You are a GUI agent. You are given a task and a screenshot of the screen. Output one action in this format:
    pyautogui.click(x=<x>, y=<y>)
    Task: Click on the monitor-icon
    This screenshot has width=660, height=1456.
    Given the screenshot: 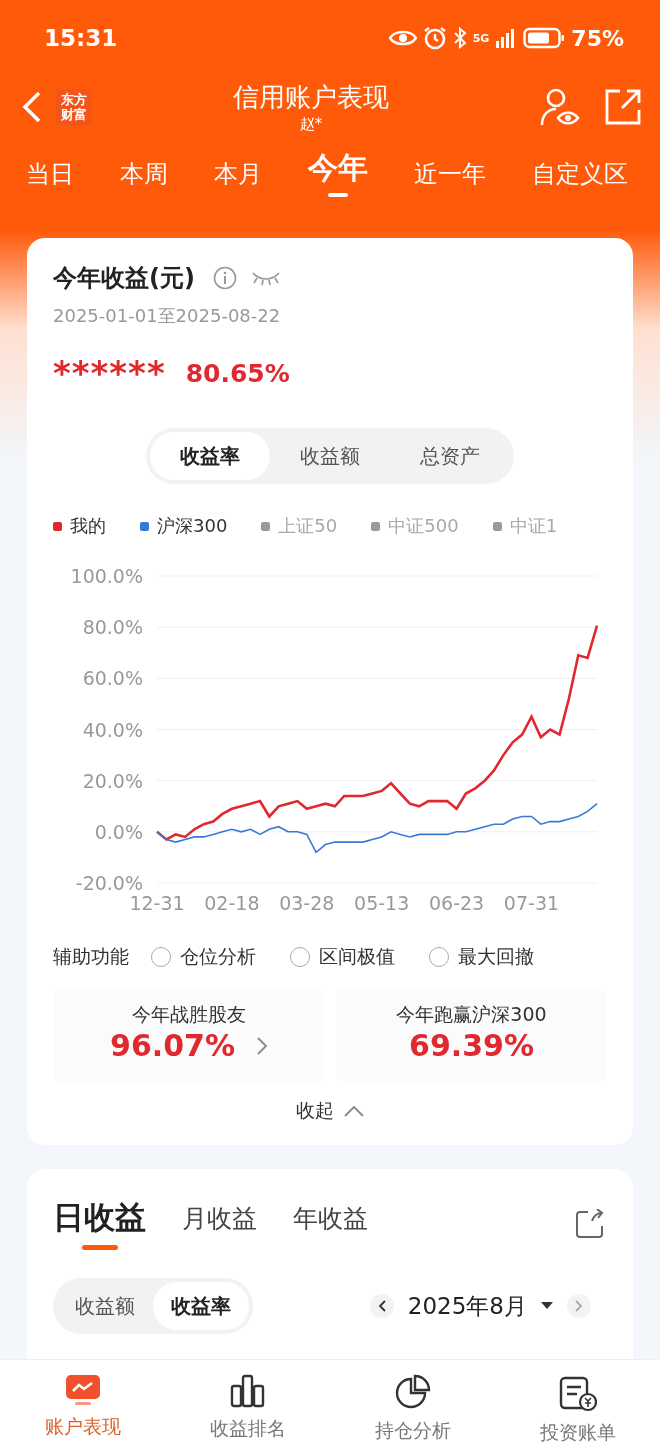 What is the action you would take?
    pyautogui.click(x=82, y=1390)
    